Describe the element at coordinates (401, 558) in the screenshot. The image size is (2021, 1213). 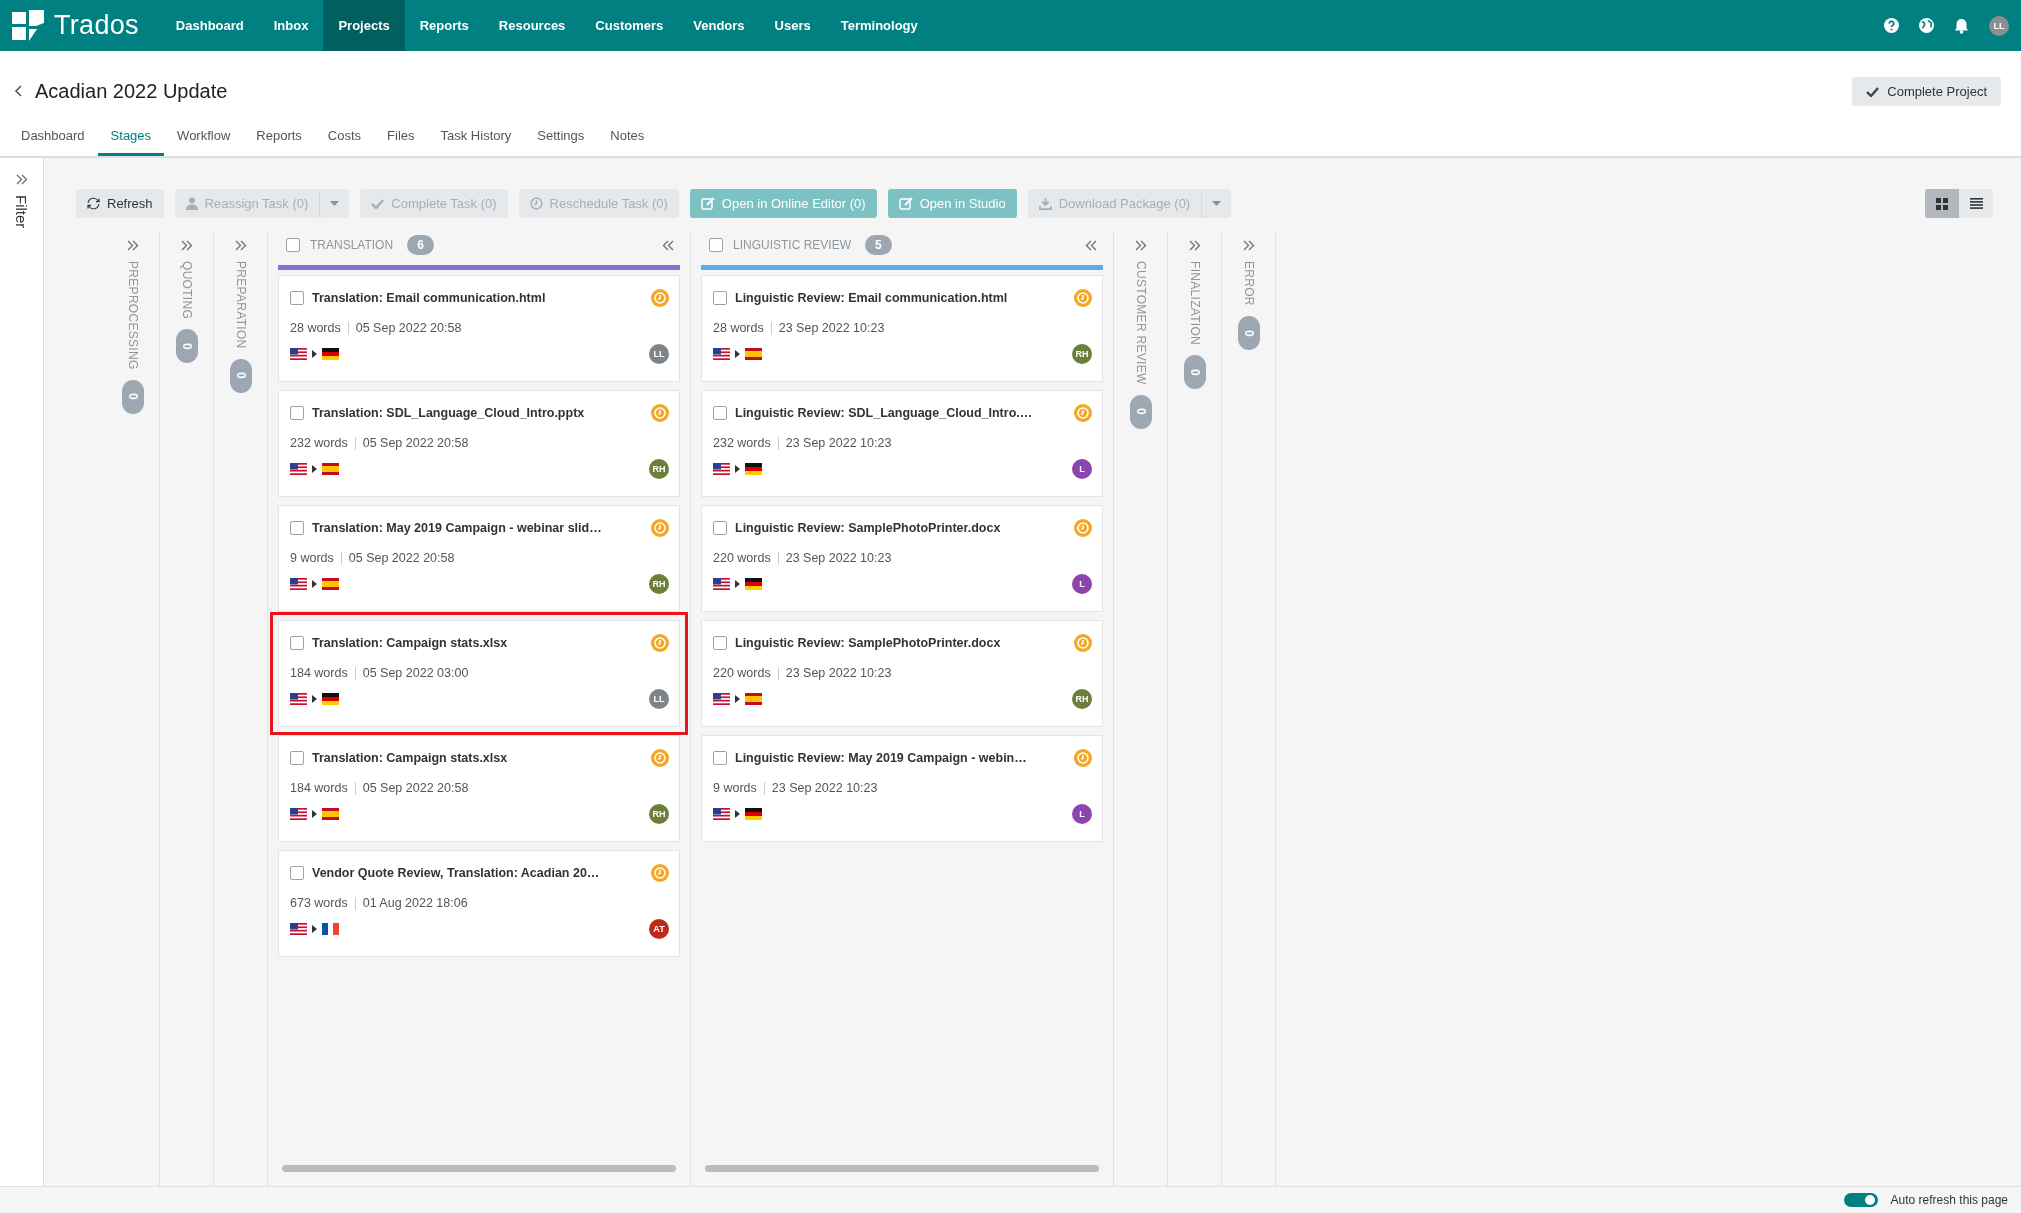
I see `due-date: 05 Sep 2022 20:58` at that location.